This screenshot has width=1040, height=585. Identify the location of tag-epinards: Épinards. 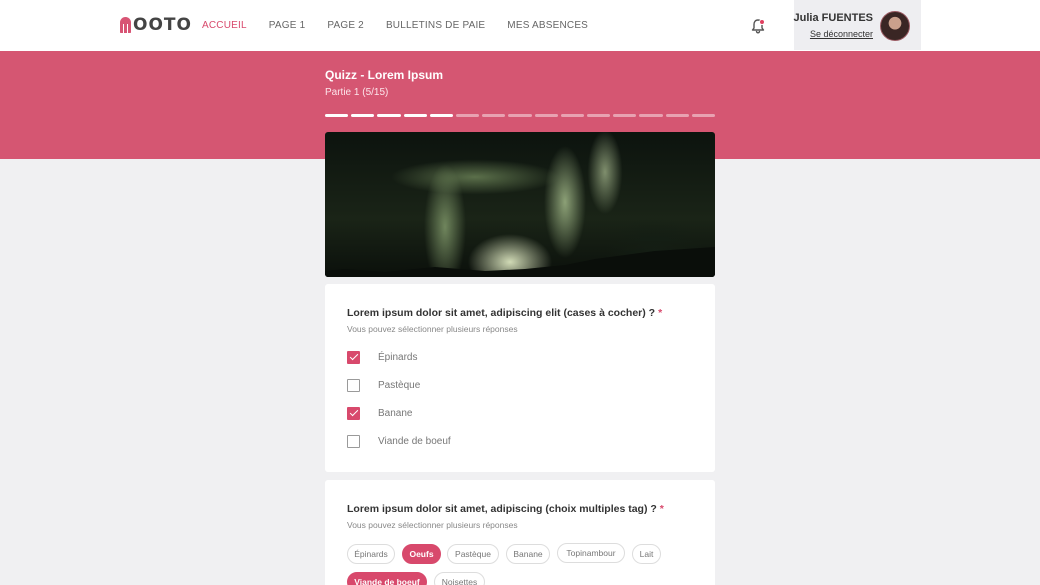
(371, 554).